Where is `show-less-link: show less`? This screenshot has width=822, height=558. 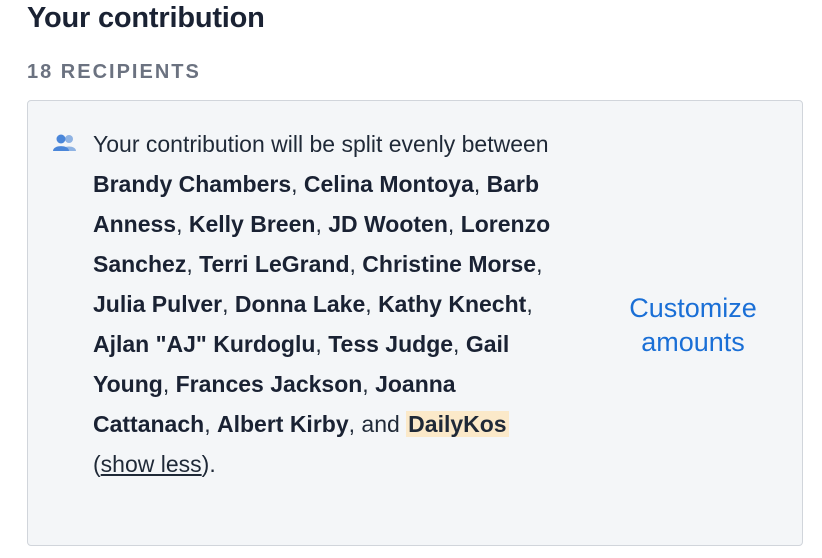
show-less-link: show less is located at coordinates (151, 464).